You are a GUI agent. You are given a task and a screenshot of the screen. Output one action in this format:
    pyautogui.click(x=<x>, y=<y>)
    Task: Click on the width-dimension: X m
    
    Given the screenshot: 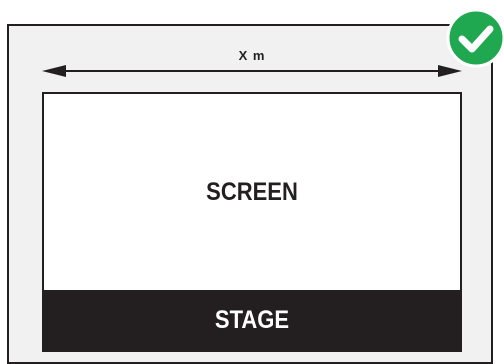 What is the action you would take?
    pyautogui.click(x=252, y=68)
    